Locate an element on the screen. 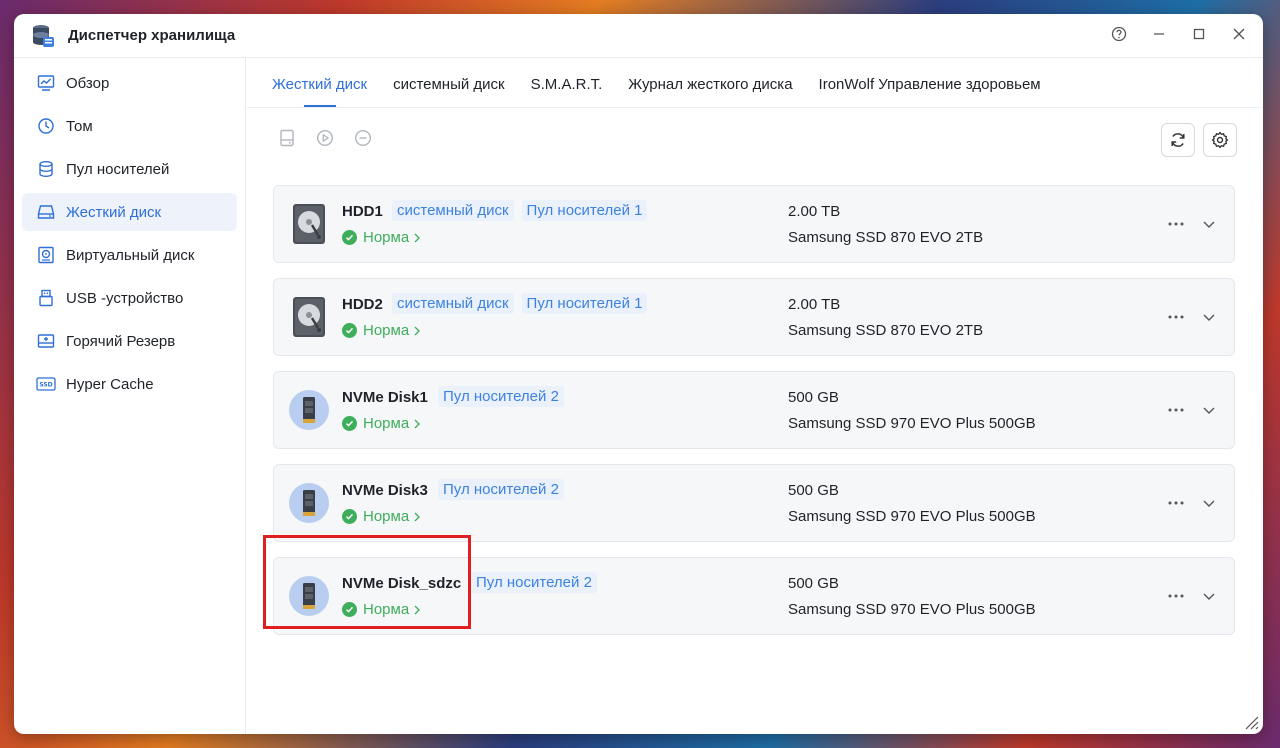 The width and height of the screenshot is (1280, 748). gear-icon is located at coordinates (1220, 140).